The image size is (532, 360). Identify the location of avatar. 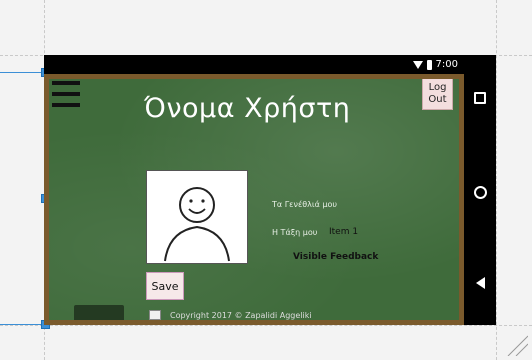
(197, 217).